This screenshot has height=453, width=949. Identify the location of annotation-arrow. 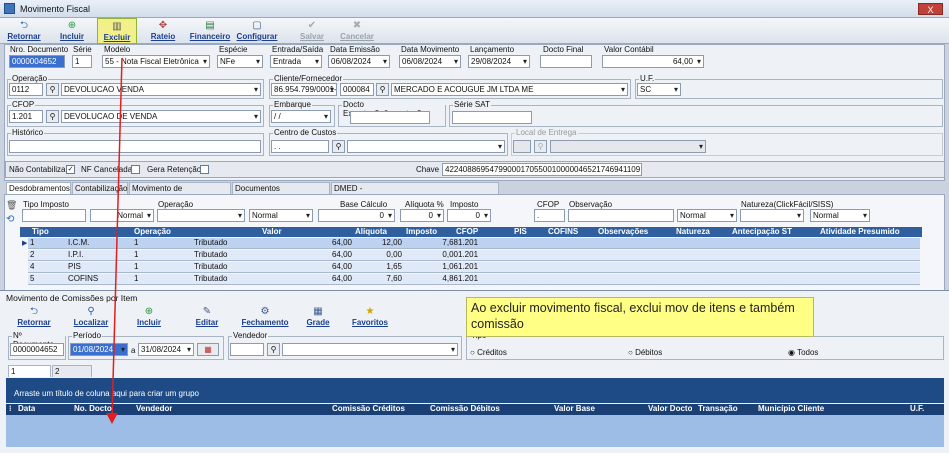
(114, 240).